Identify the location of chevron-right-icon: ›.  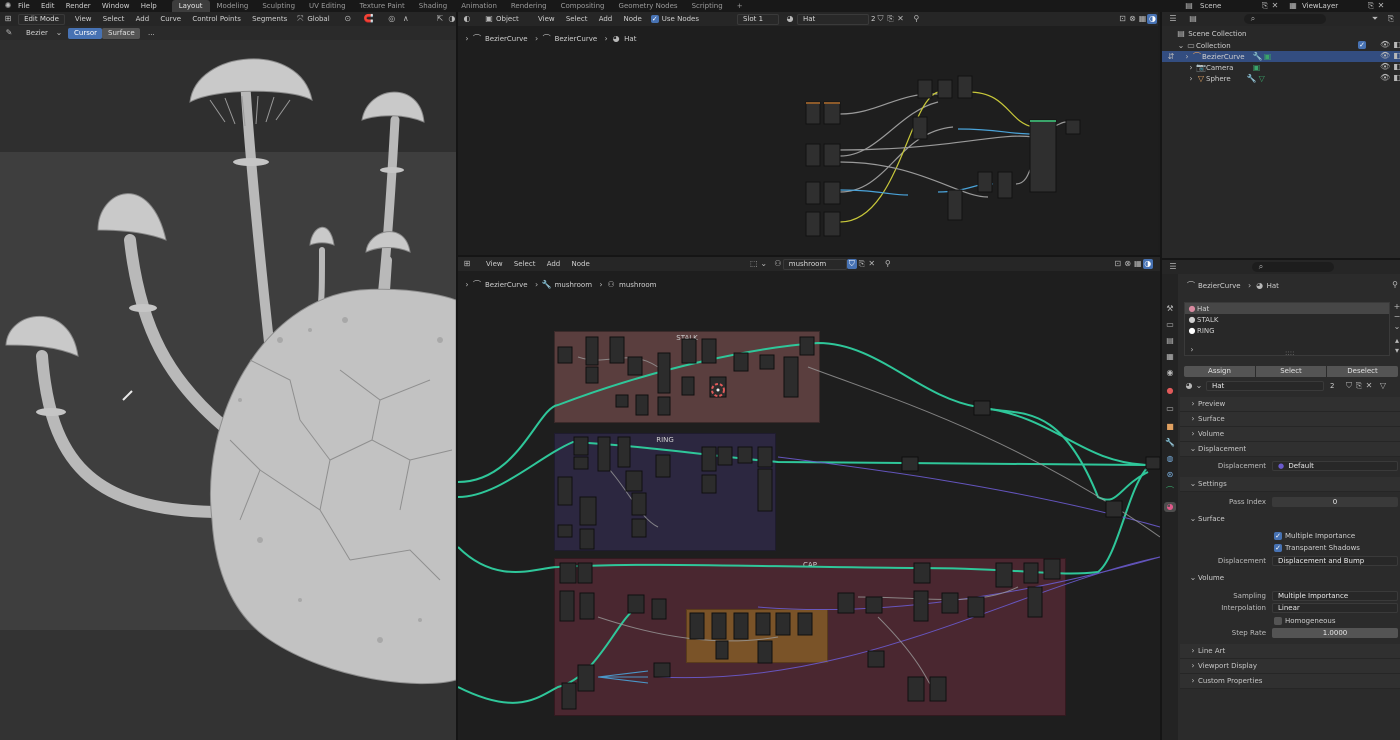
(1192, 350).